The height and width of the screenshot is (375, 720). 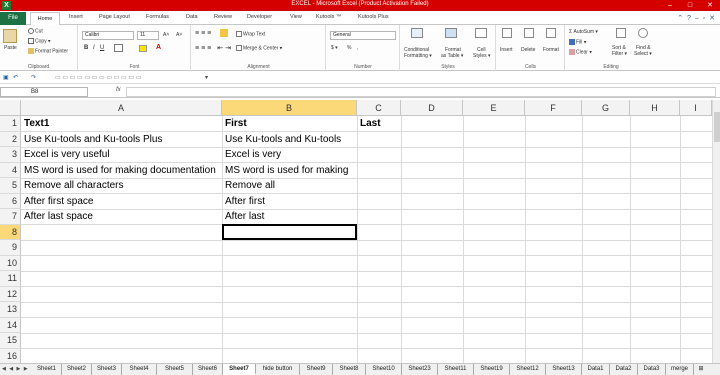 I want to click on borders-icon, so click(x=118, y=48).